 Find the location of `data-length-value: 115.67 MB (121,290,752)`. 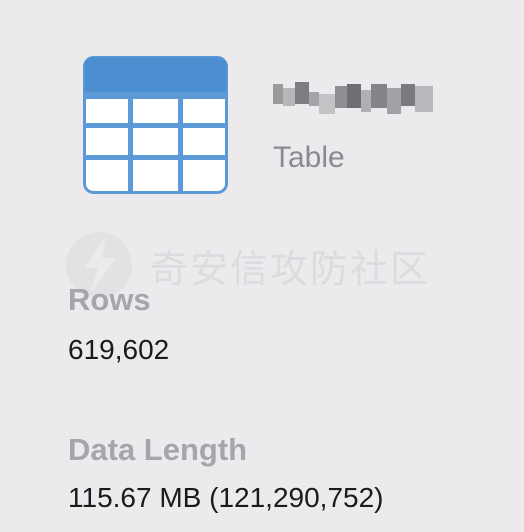

data-length-value: 115.67 MB (121,290,752) is located at coordinates (226, 497).